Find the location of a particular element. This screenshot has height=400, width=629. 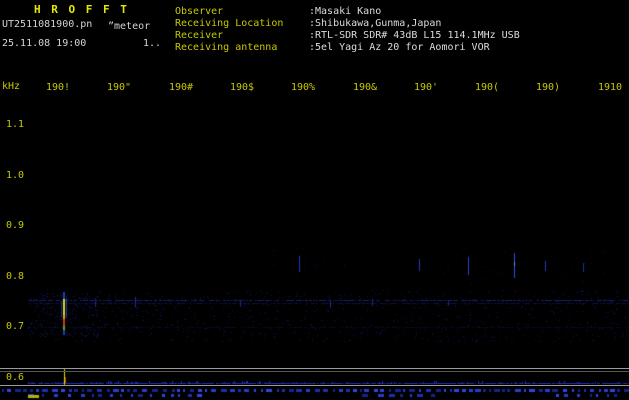

info-row-observer: Observer :Masaki Kano is located at coordinates (402, 11).